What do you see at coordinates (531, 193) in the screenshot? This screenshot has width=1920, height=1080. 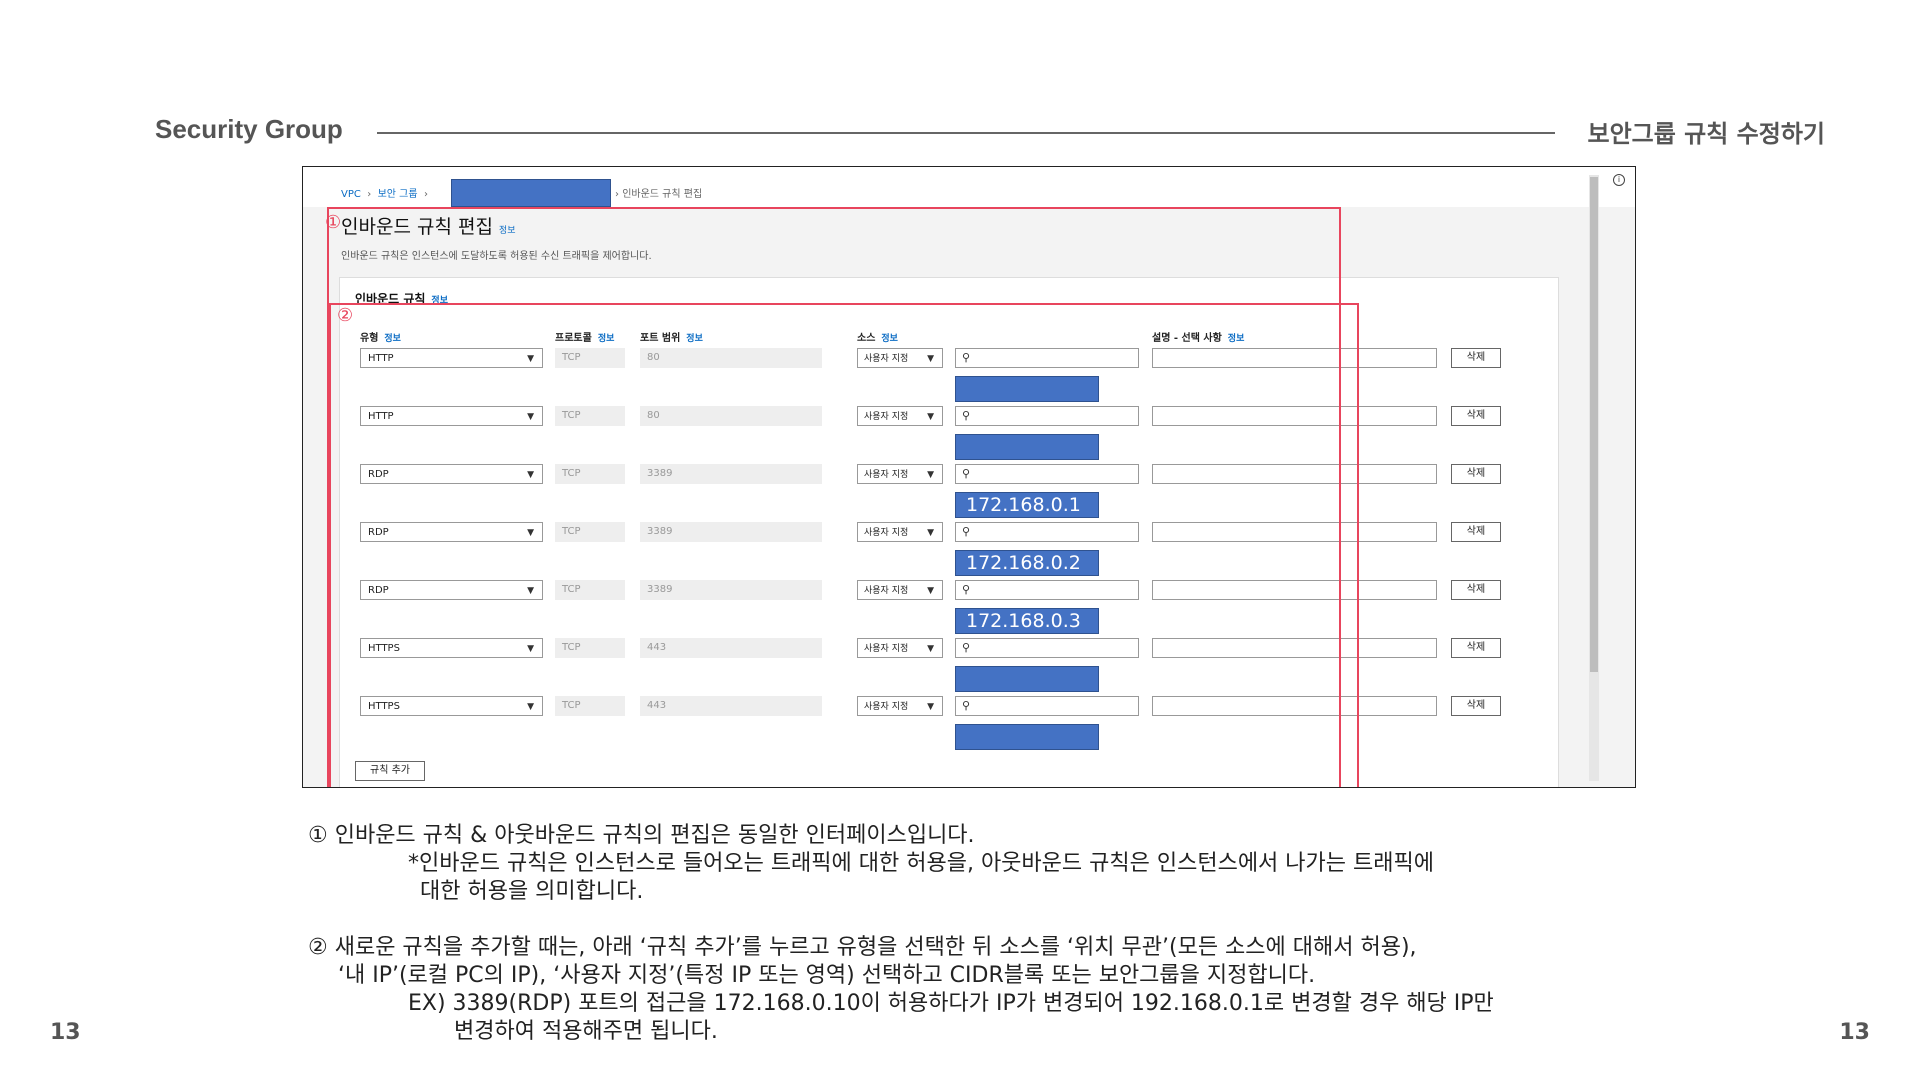 I see `redacted-group-id` at bounding box center [531, 193].